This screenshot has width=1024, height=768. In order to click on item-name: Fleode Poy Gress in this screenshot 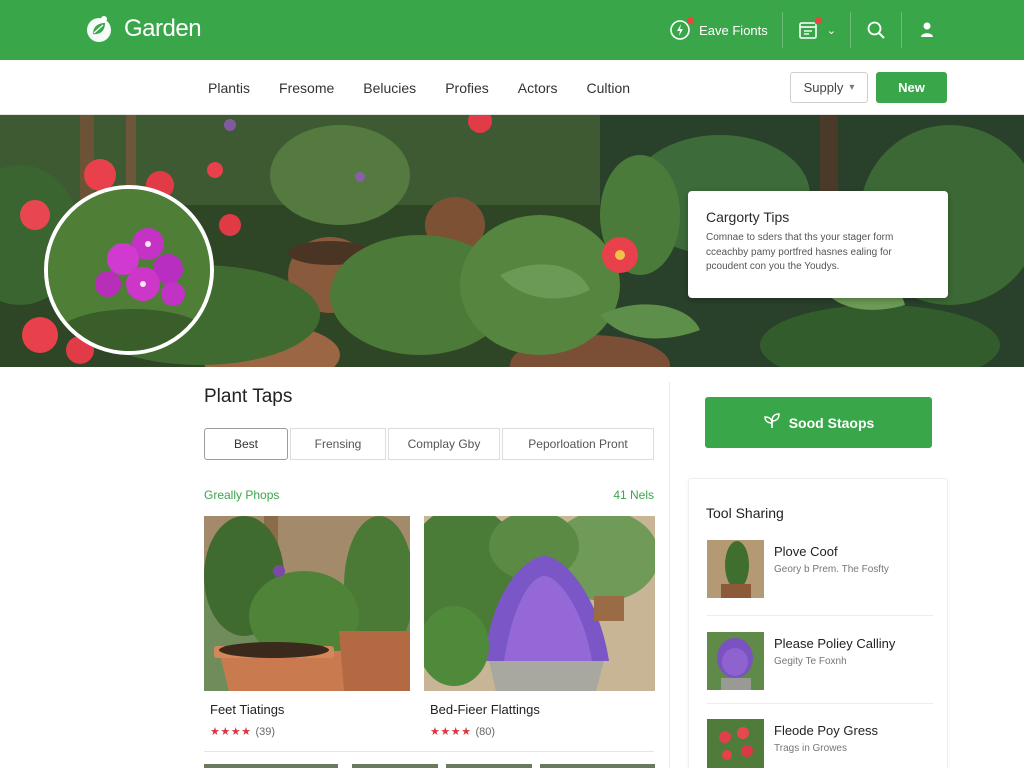, I will do `click(826, 730)`.